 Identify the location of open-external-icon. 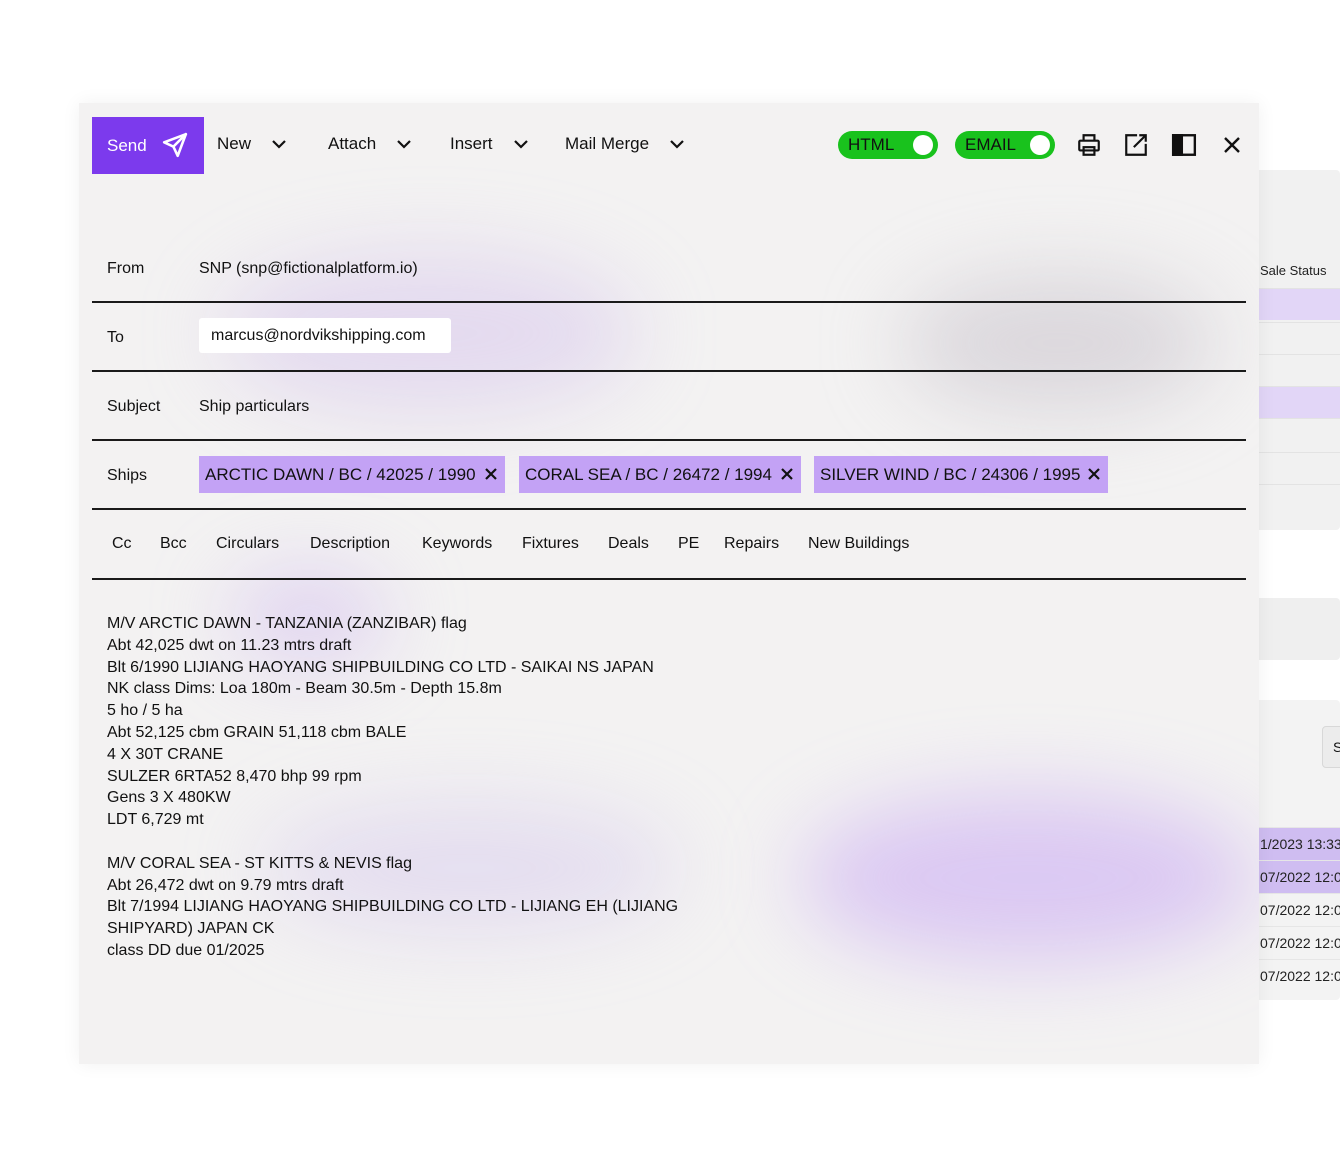
(1136, 145).